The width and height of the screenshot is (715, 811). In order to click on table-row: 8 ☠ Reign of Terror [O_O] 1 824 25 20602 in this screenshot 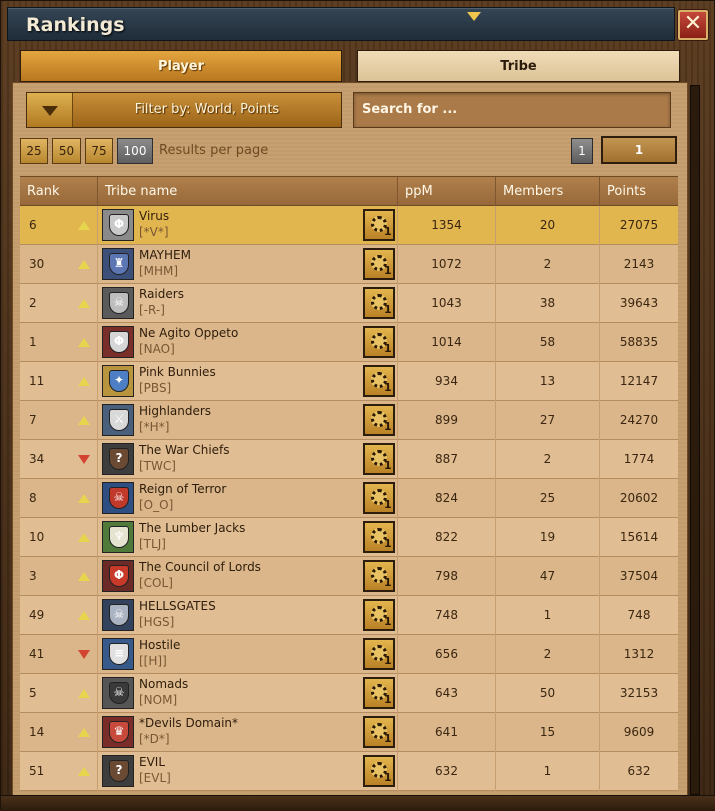, I will do `click(349, 498)`.